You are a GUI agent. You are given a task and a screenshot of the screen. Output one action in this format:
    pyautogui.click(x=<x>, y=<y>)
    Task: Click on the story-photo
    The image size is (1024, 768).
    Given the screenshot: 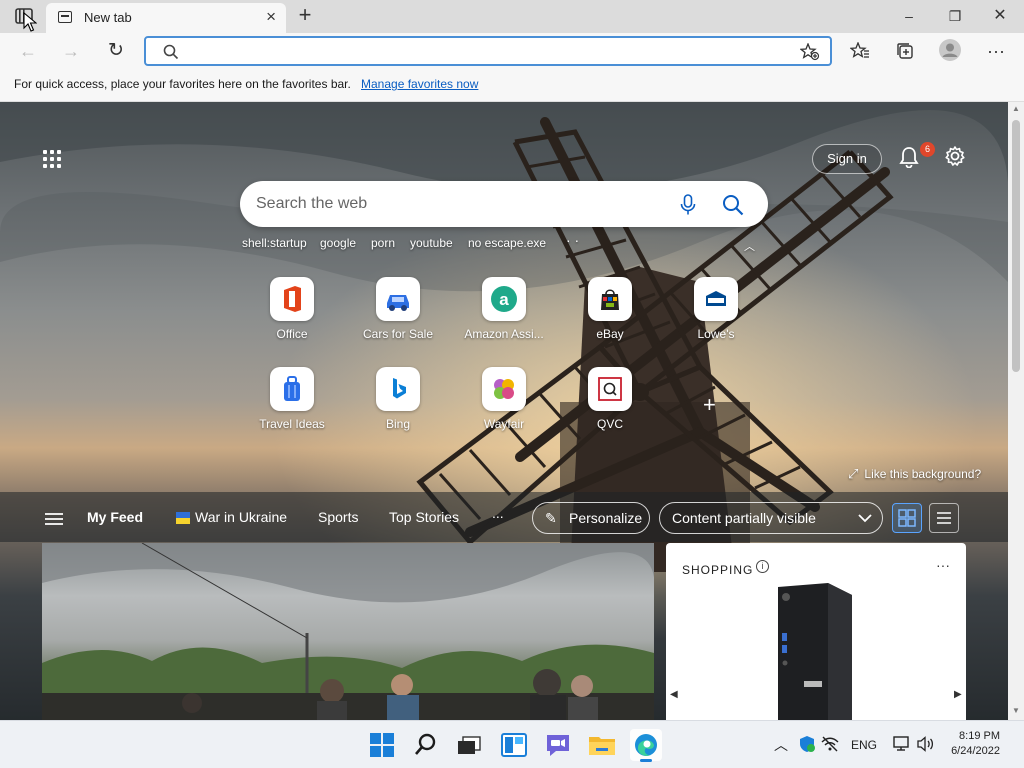 What is the action you would take?
    pyautogui.click(x=348, y=631)
    